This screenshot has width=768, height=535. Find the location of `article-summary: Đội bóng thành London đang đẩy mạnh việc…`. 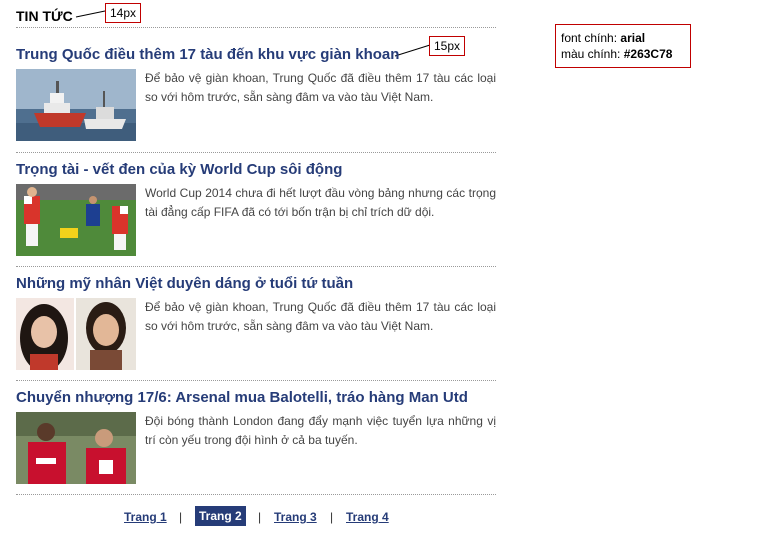

article-summary: Đội bóng thành London đang đẩy mạnh việc… is located at coordinates (320, 430).